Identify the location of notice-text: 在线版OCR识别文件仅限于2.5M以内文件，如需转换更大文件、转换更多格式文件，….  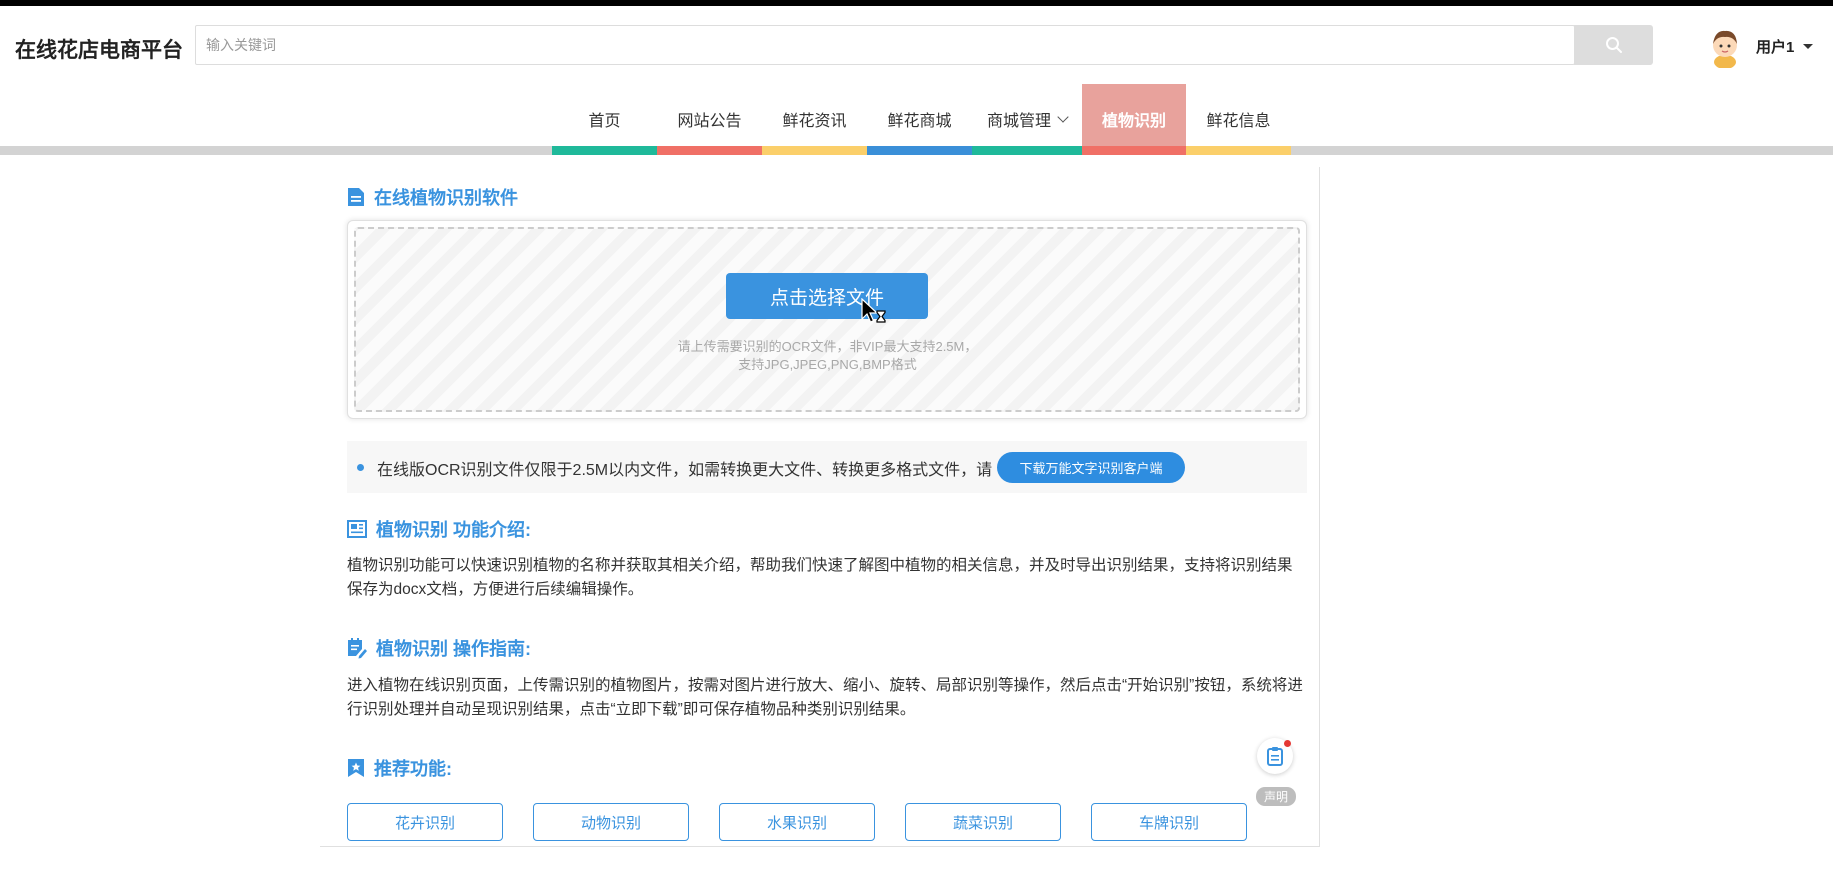
(685, 470).